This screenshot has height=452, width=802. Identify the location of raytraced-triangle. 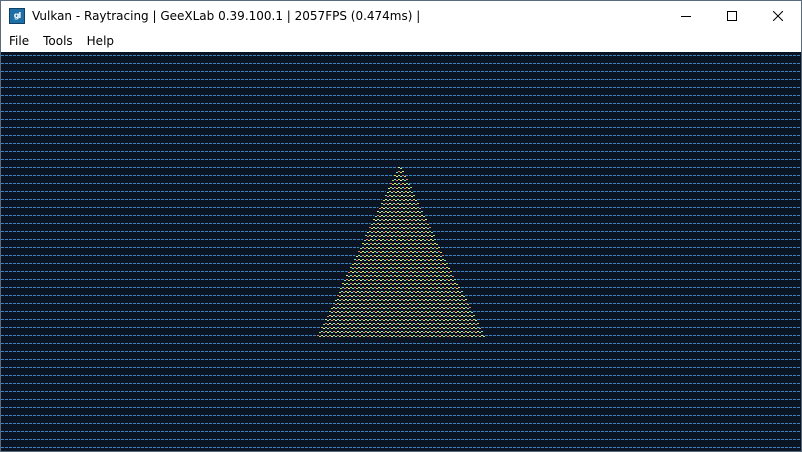
(401, 251).